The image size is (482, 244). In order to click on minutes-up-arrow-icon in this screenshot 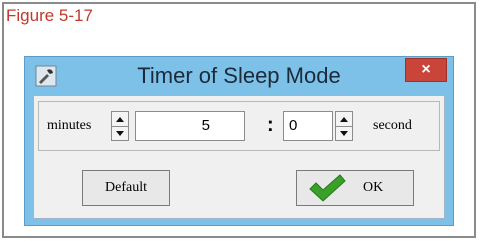, I will do `click(120, 119)`.